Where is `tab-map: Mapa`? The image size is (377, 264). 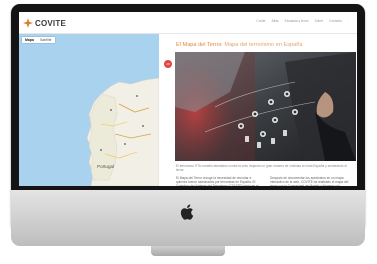
tab-map: Mapa is located at coordinates (29, 40).